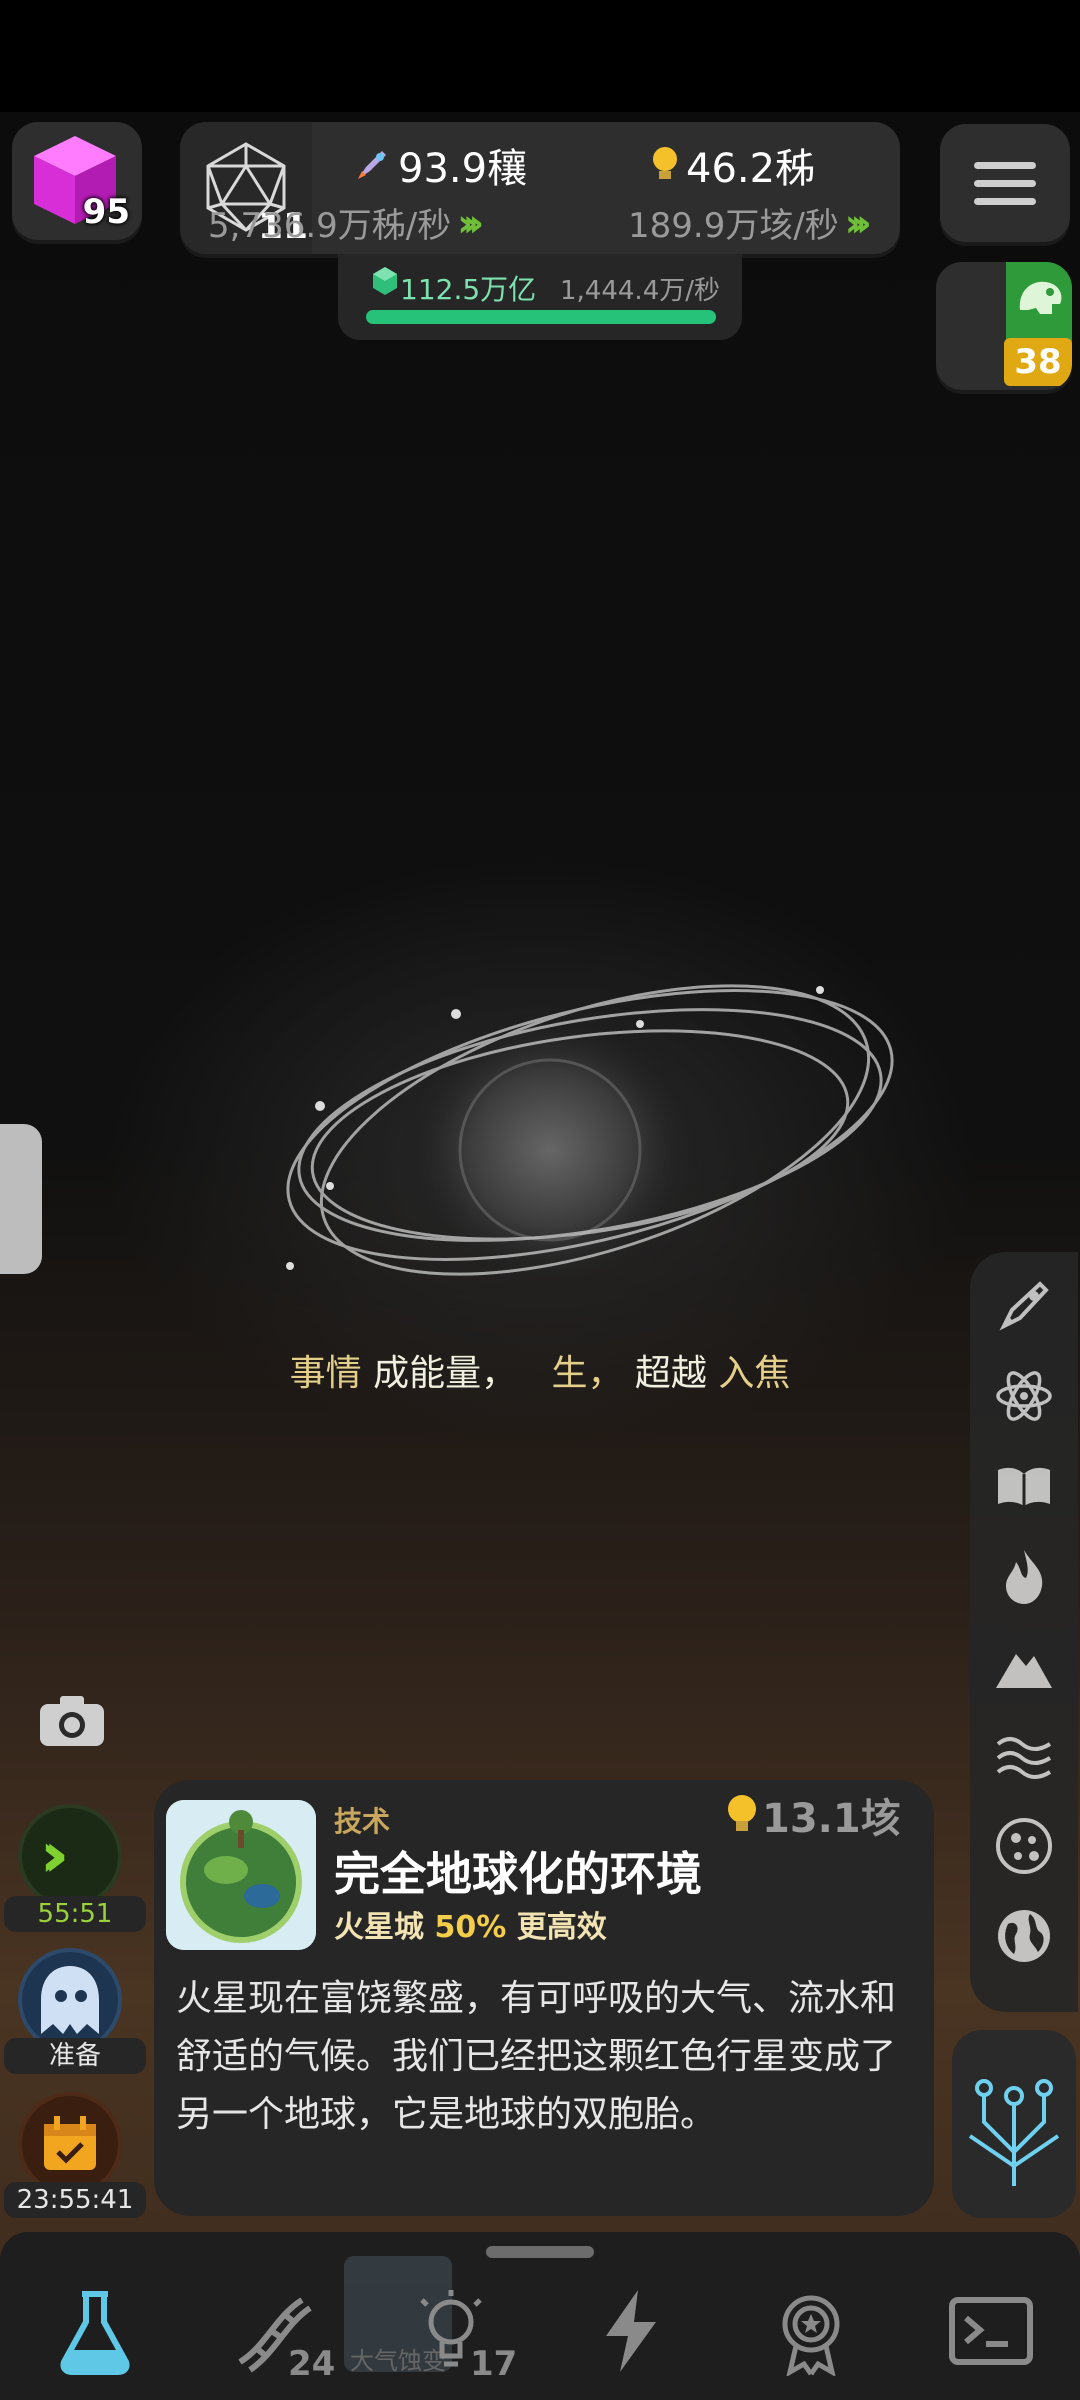 The width and height of the screenshot is (1080, 2400). I want to click on dino-background, so click(1039, 304).